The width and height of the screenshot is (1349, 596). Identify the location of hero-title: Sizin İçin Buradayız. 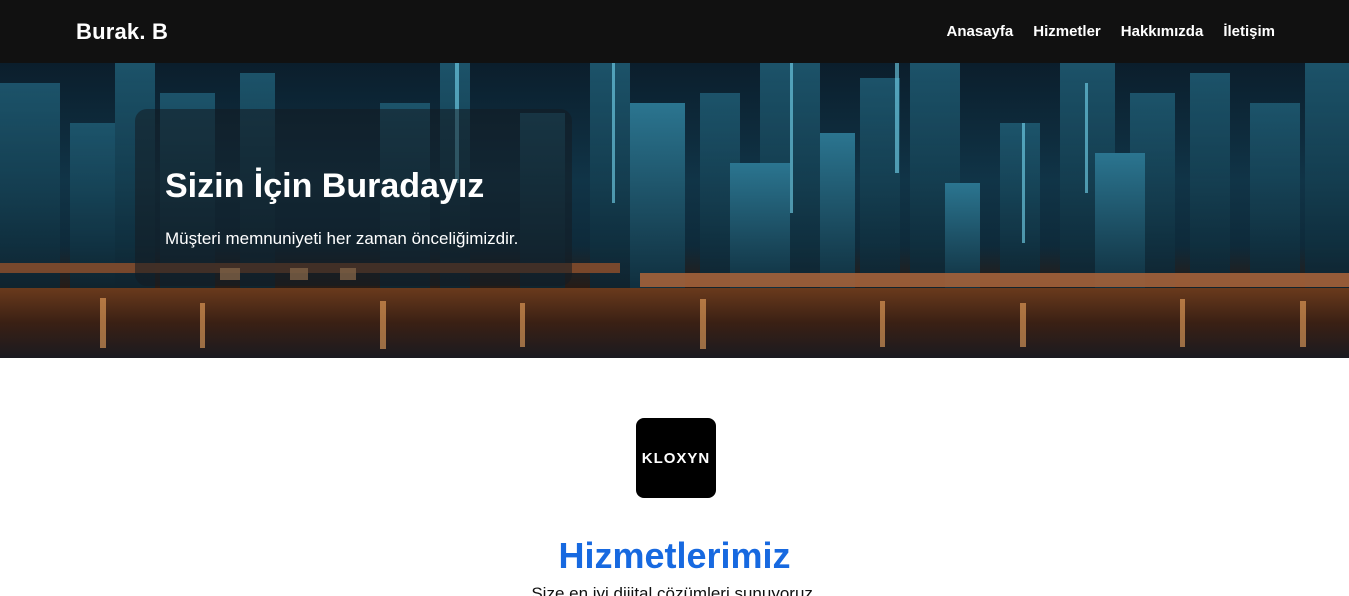
(325, 186).